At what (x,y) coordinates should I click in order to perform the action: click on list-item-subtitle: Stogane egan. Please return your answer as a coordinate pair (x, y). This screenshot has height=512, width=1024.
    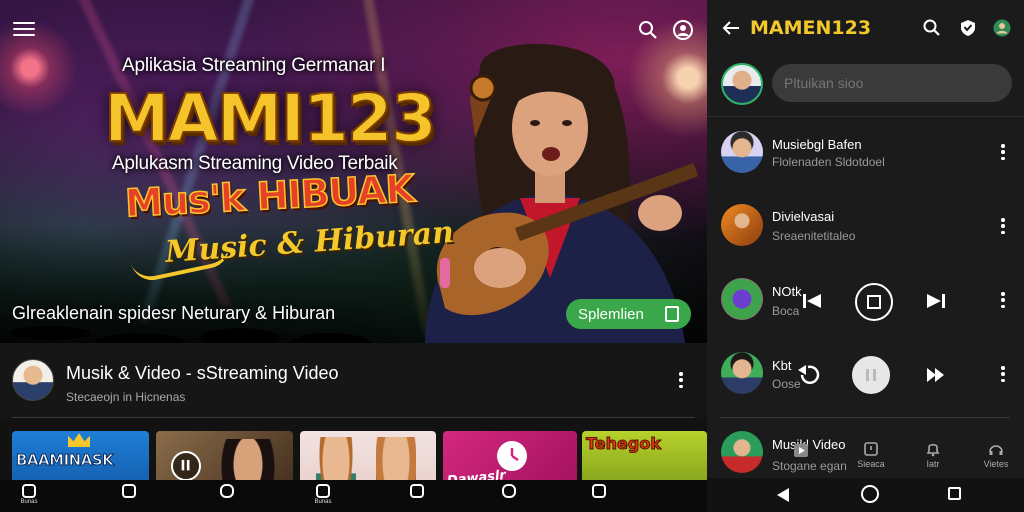
    Looking at the image, I should click on (809, 466).